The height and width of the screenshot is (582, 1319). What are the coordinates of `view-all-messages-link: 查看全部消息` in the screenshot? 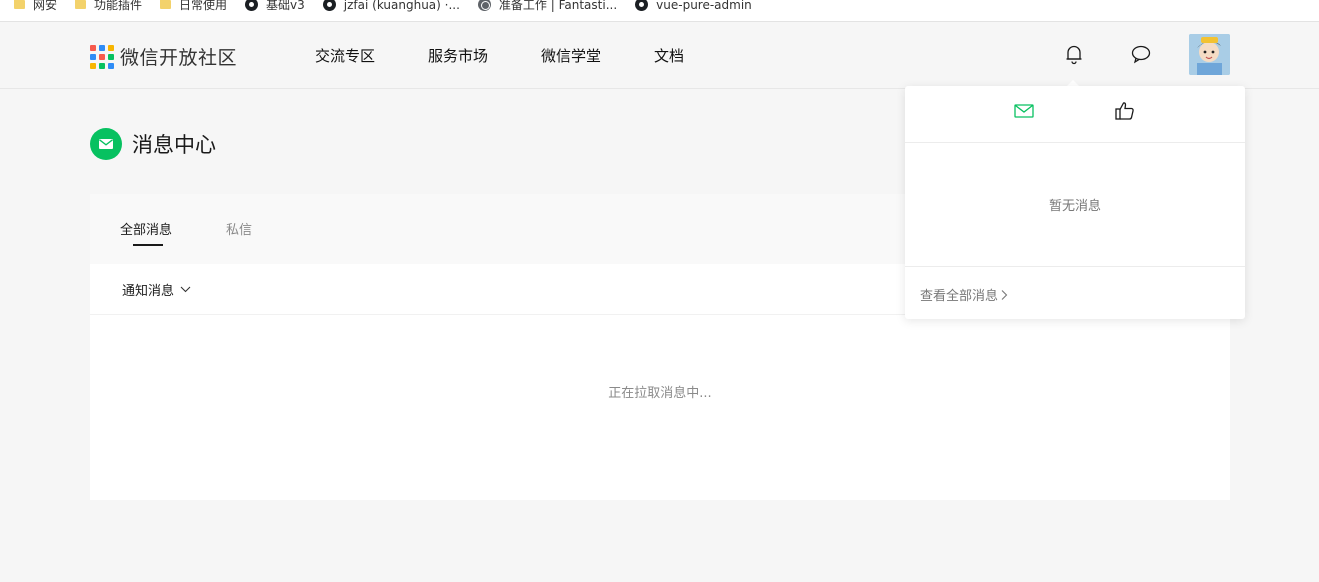 It's located at (964, 294).